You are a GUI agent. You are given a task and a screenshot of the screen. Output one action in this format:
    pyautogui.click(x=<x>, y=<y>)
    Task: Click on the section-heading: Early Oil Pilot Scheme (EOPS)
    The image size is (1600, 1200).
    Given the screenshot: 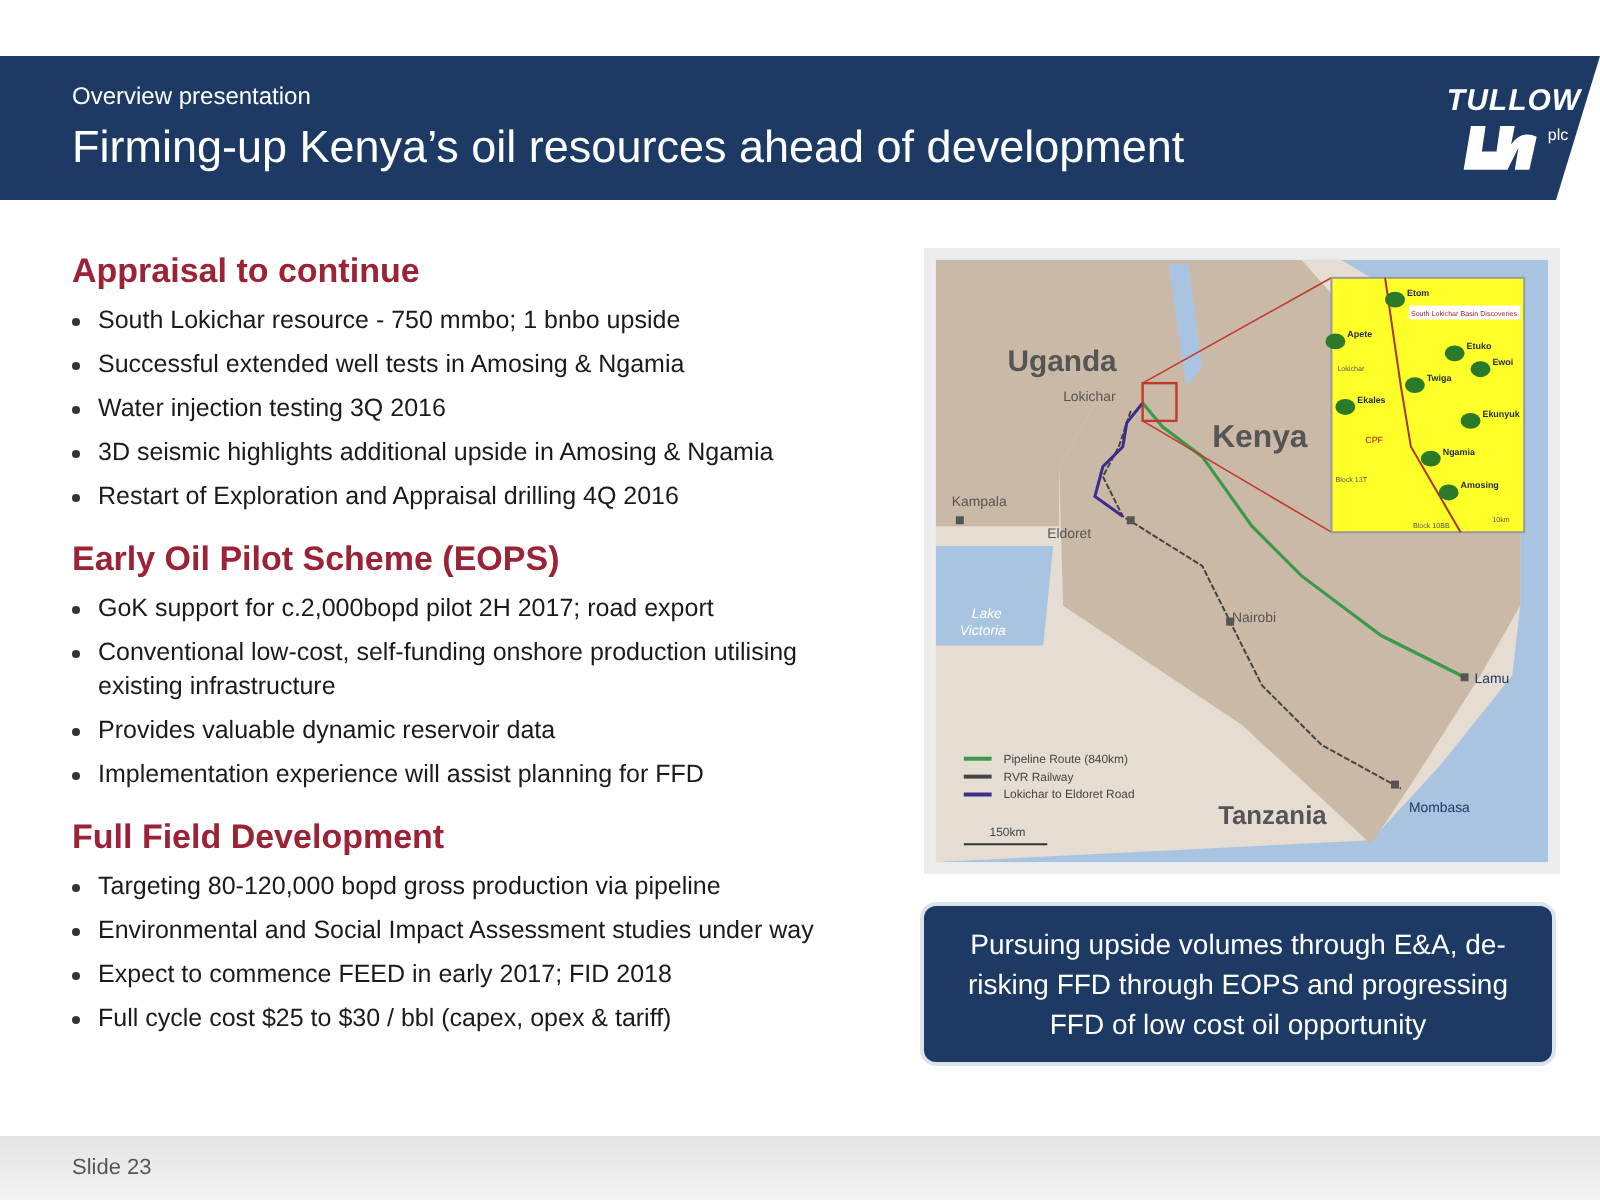 What is the action you would take?
    pyautogui.click(x=317, y=560)
    